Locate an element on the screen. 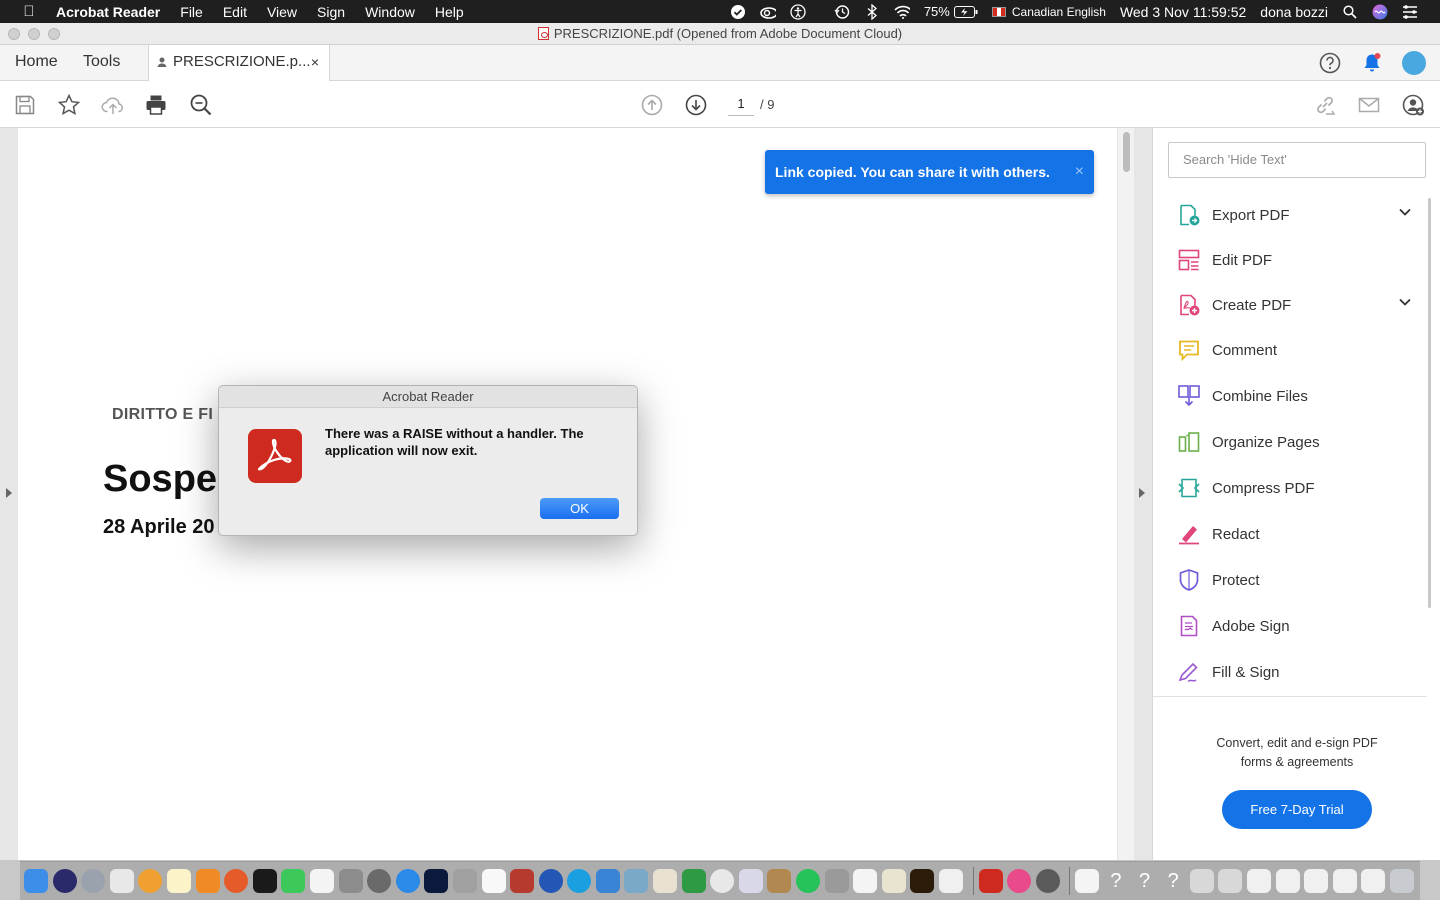  input-source: Canadian English is located at coordinates (1059, 12).